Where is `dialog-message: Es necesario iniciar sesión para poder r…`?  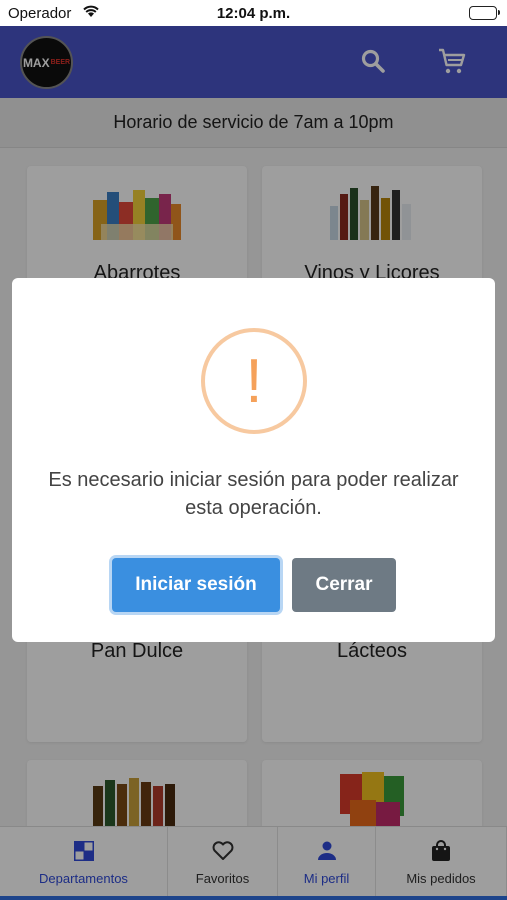 dialog-message: Es necesario iniciar sesión para poder r… is located at coordinates (253, 494).